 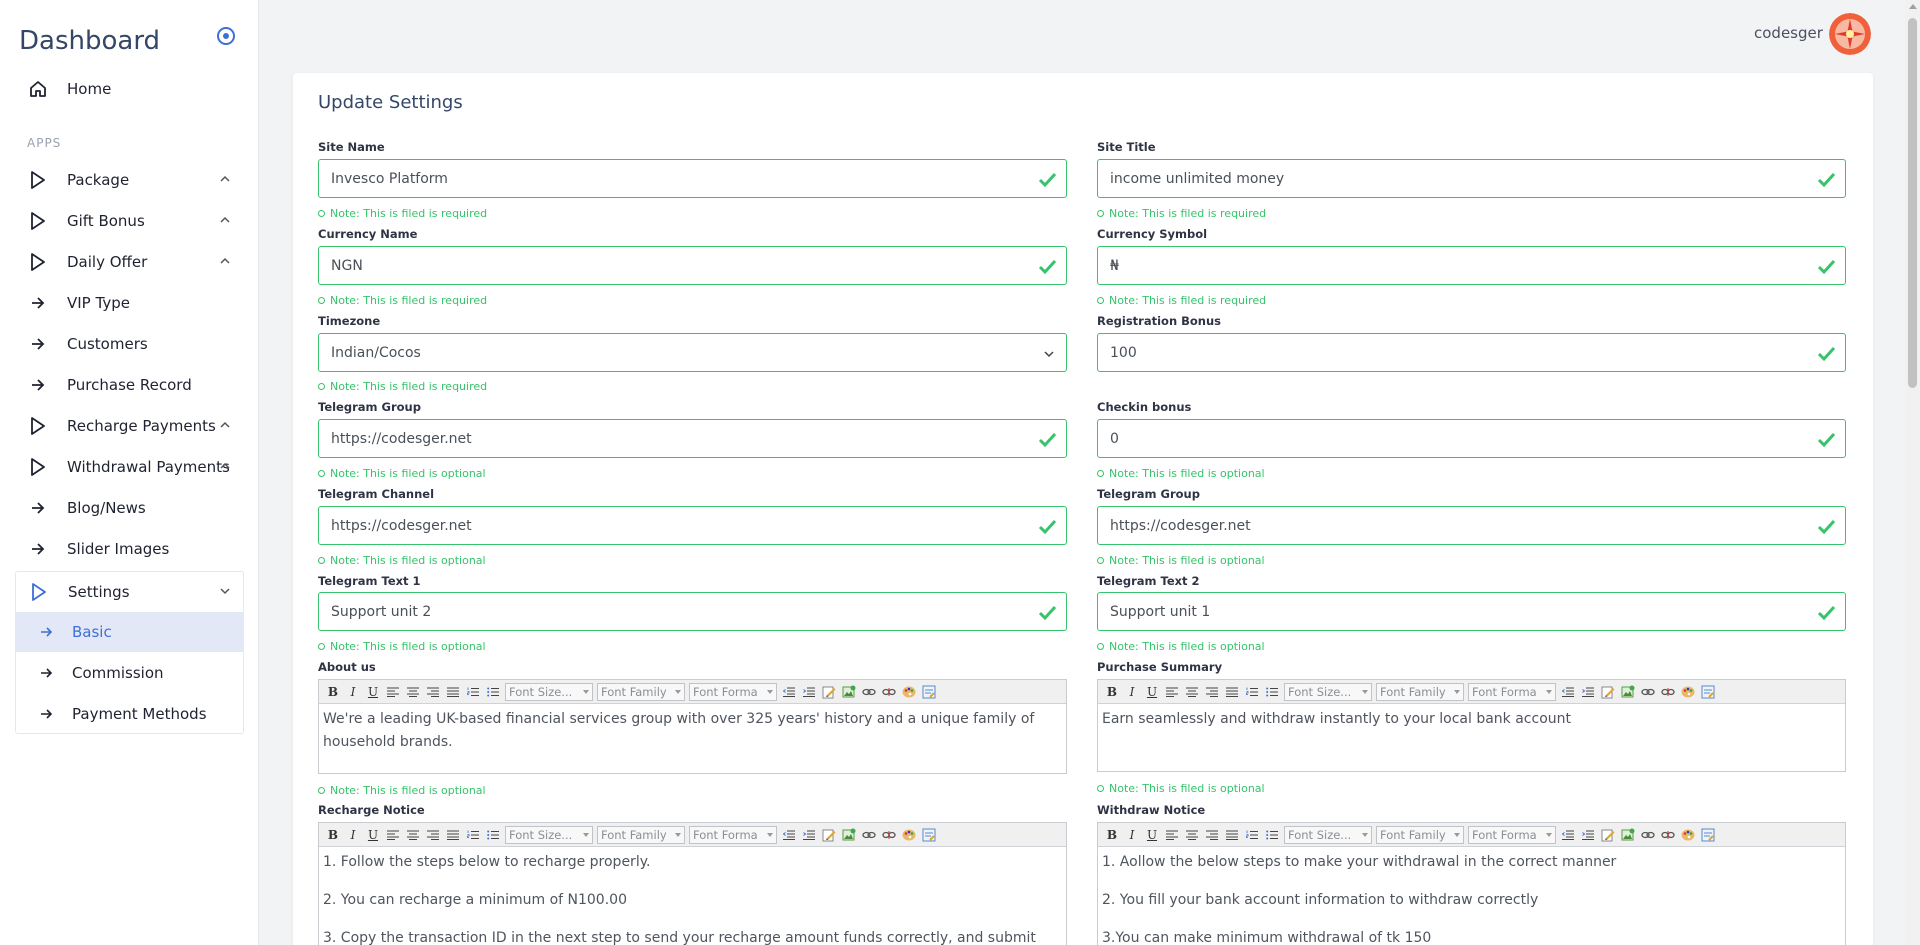 I want to click on currency-name-input: NGN, so click(x=692, y=265).